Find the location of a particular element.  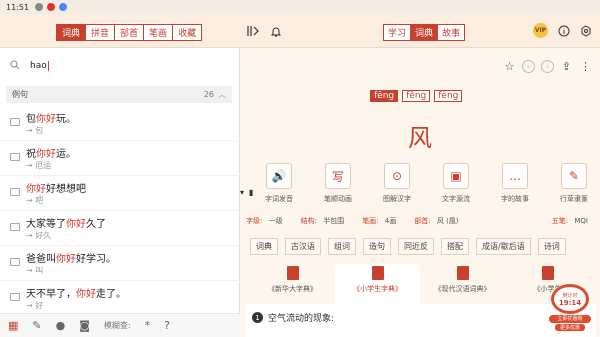

info-radical: 部首: 风 (風) is located at coordinates (436, 221).